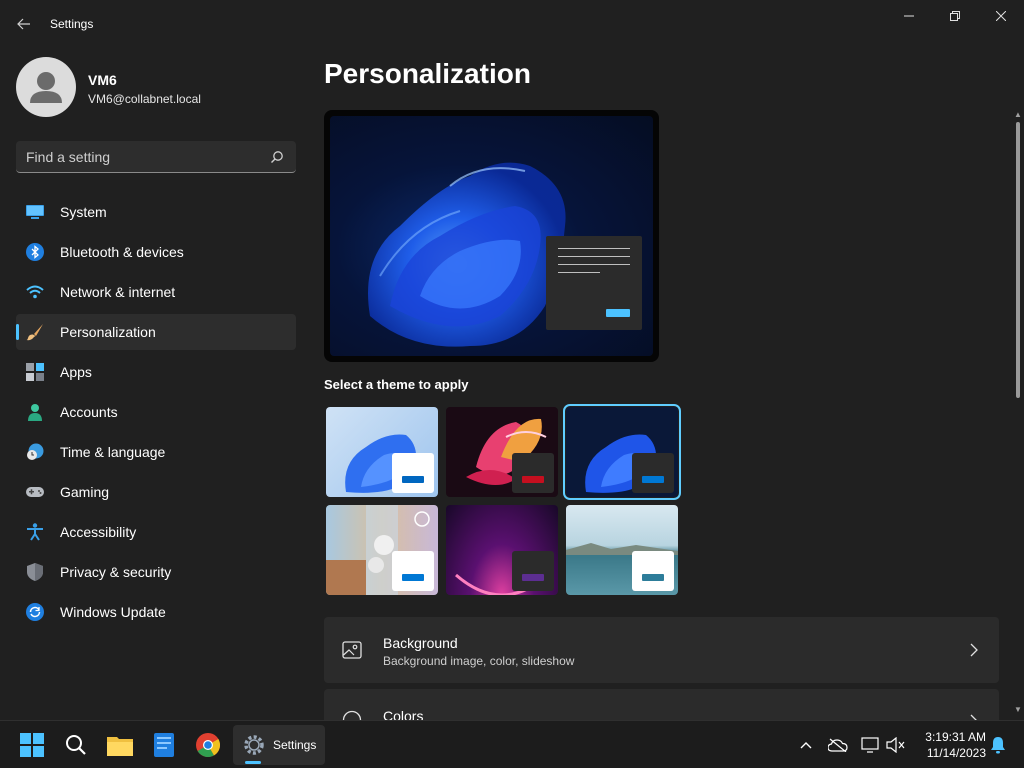 The height and width of the screenshot is (768, 1024). I want to click on sidebar-item-label: Bluetooth & devices, so click(122, 252).